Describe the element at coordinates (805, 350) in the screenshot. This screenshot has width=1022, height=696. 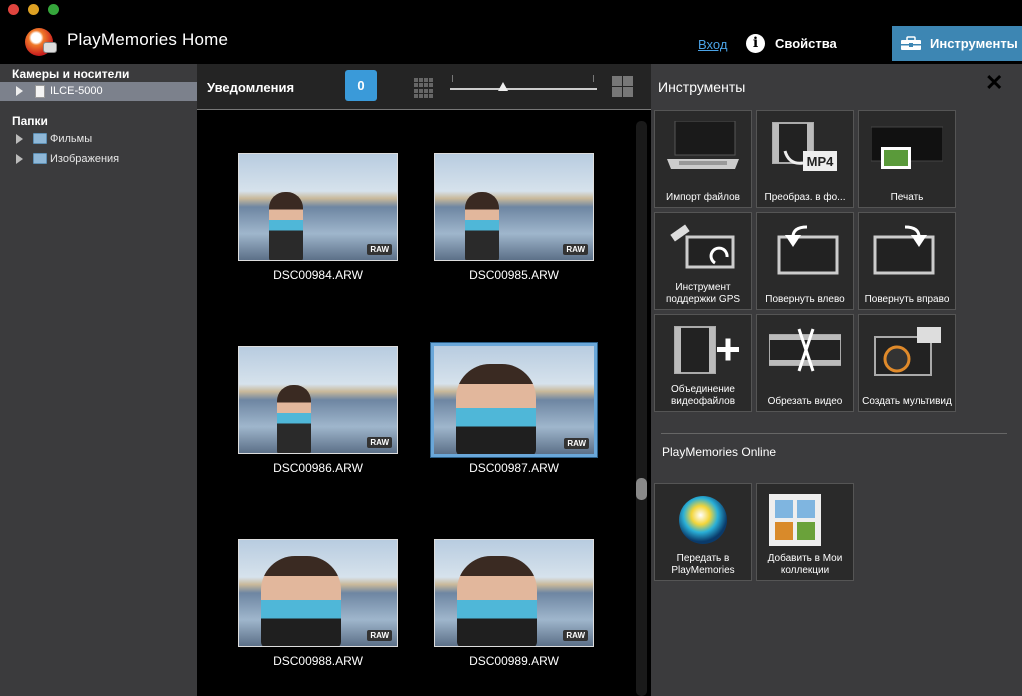
I see `trim-video-icon` at that location.